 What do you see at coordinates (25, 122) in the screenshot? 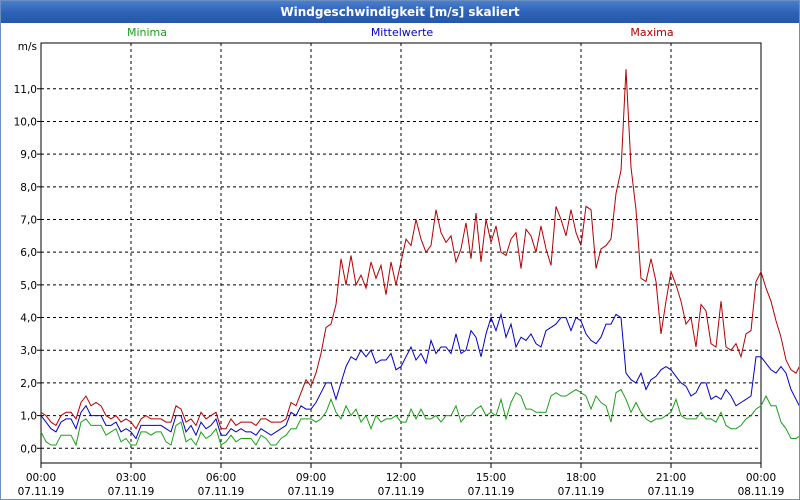
I see `y-tick-label: 10,0` at bounding box center [25, 122].